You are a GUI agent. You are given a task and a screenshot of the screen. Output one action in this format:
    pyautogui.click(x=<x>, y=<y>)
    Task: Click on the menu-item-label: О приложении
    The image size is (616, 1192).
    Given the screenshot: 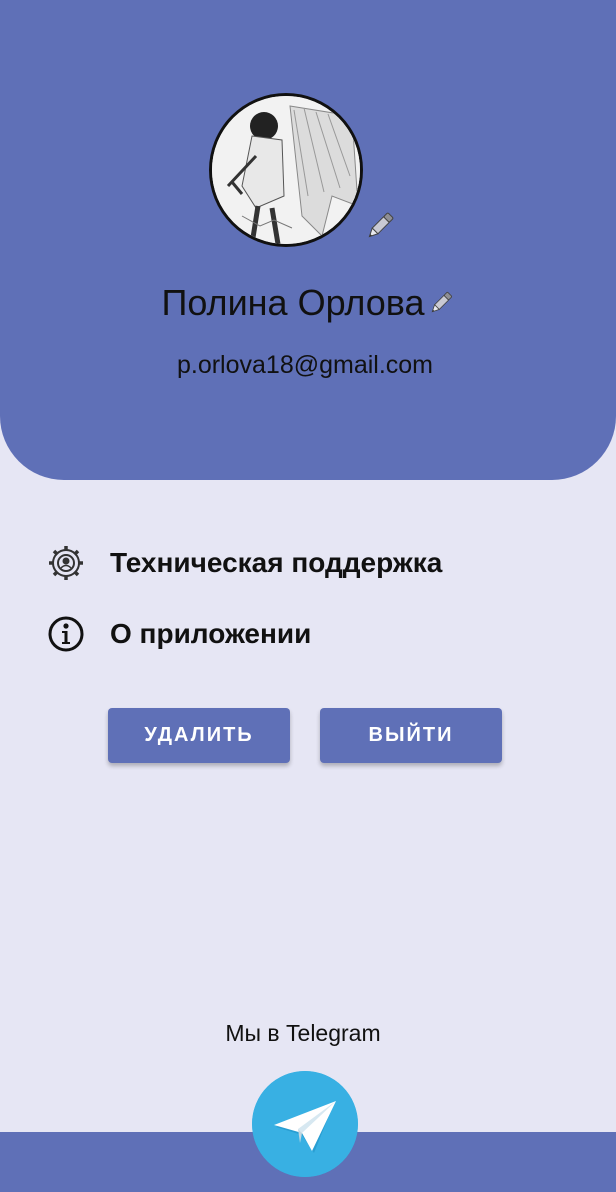 What is the action you would take?
    pyautogui.click(x=211, y=633)
    